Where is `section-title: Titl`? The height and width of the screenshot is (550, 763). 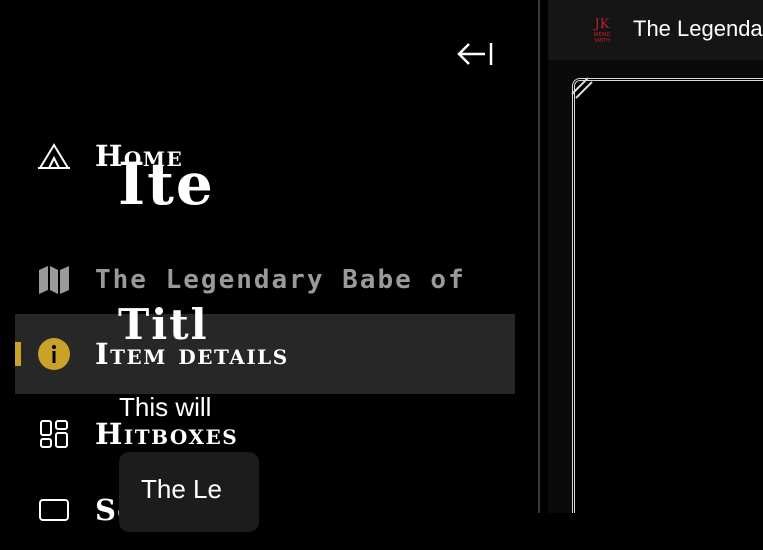
section-title: Titl is located at coordinates (163, 324).